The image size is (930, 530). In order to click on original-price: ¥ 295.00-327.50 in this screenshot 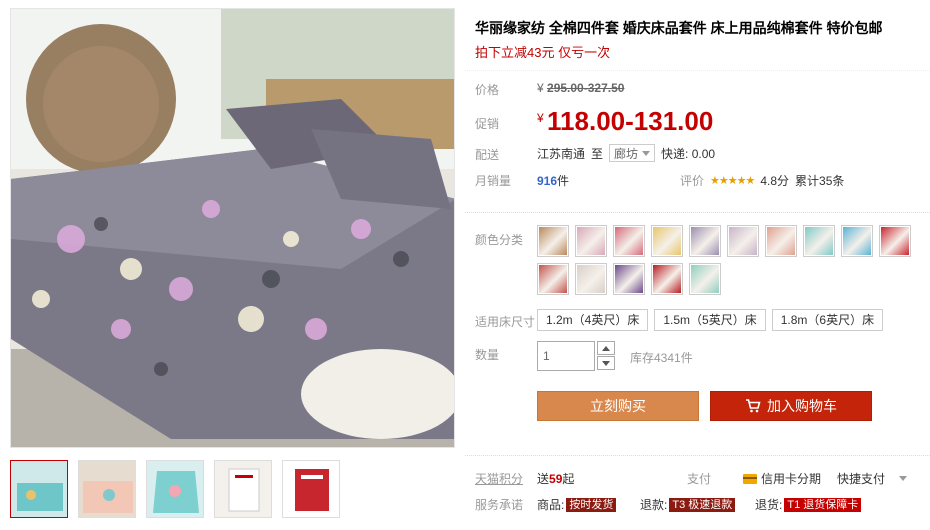, I will do `click(580, 88)`.